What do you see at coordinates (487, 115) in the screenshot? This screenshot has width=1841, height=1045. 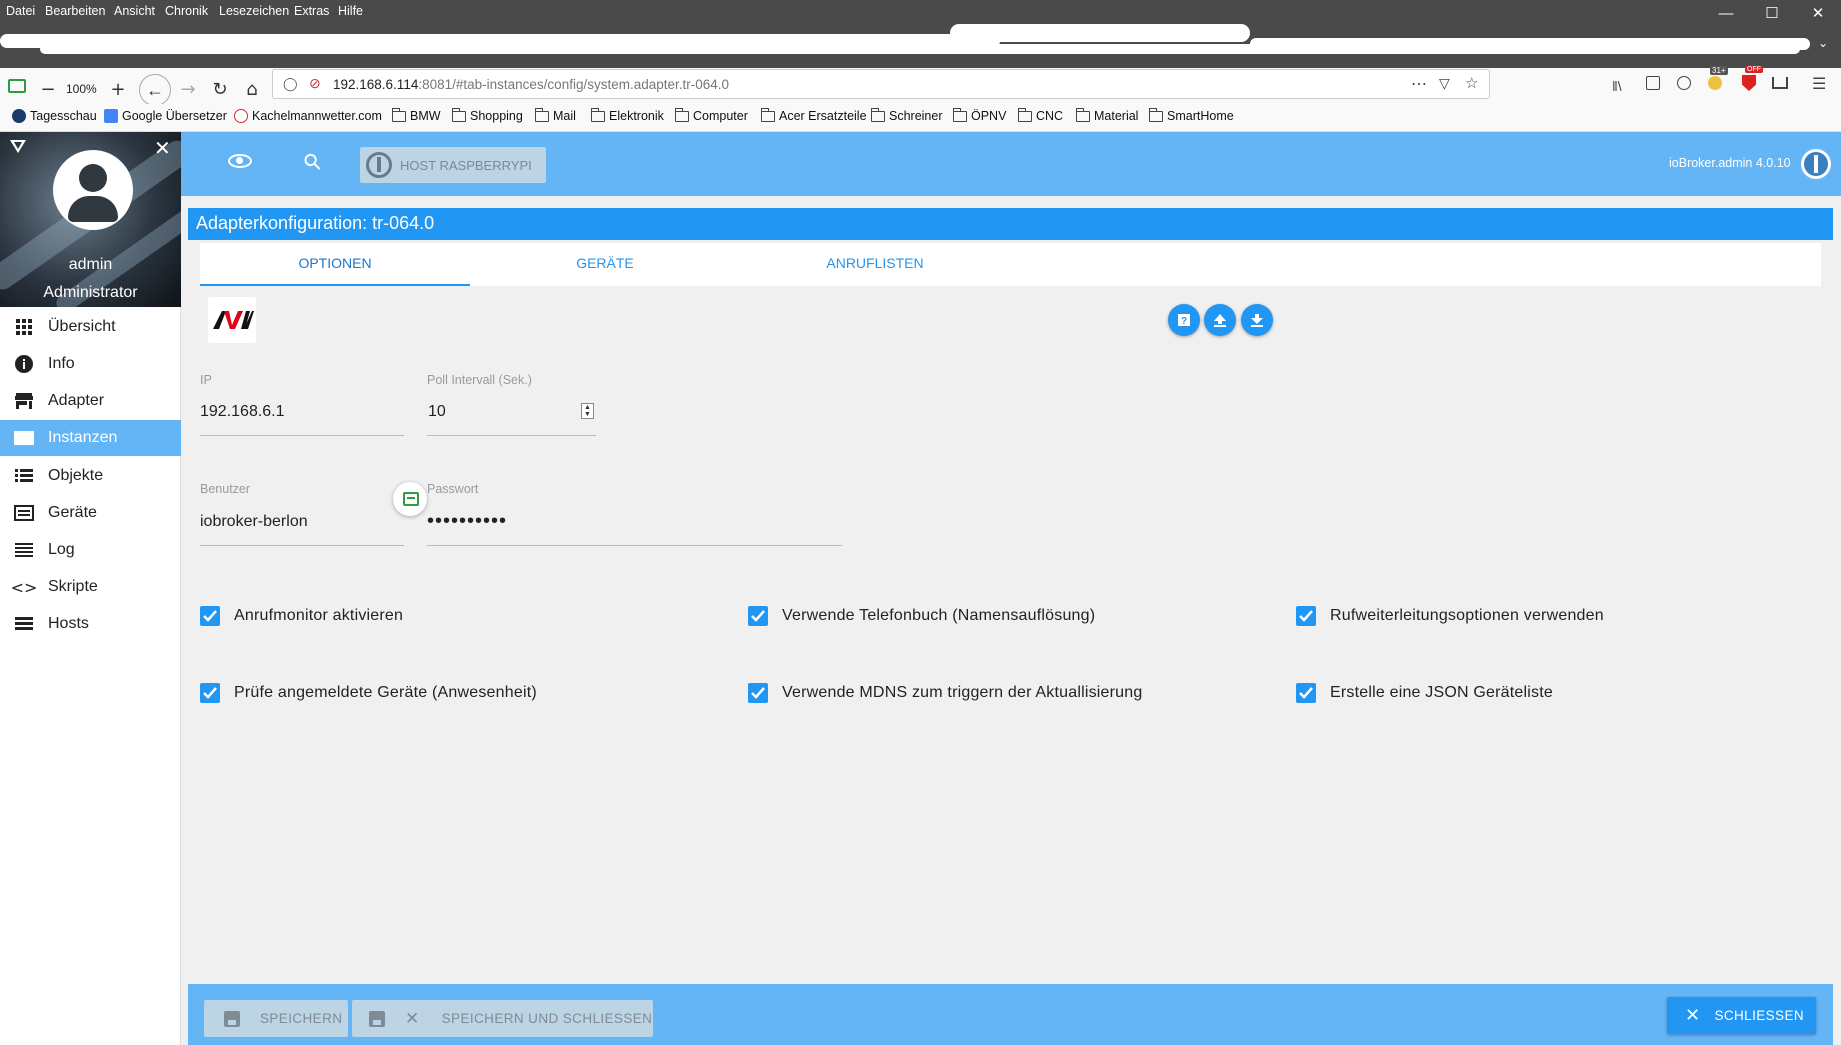 I see `bookmark-shopping: Shopping` at bounding box center [487, 115].